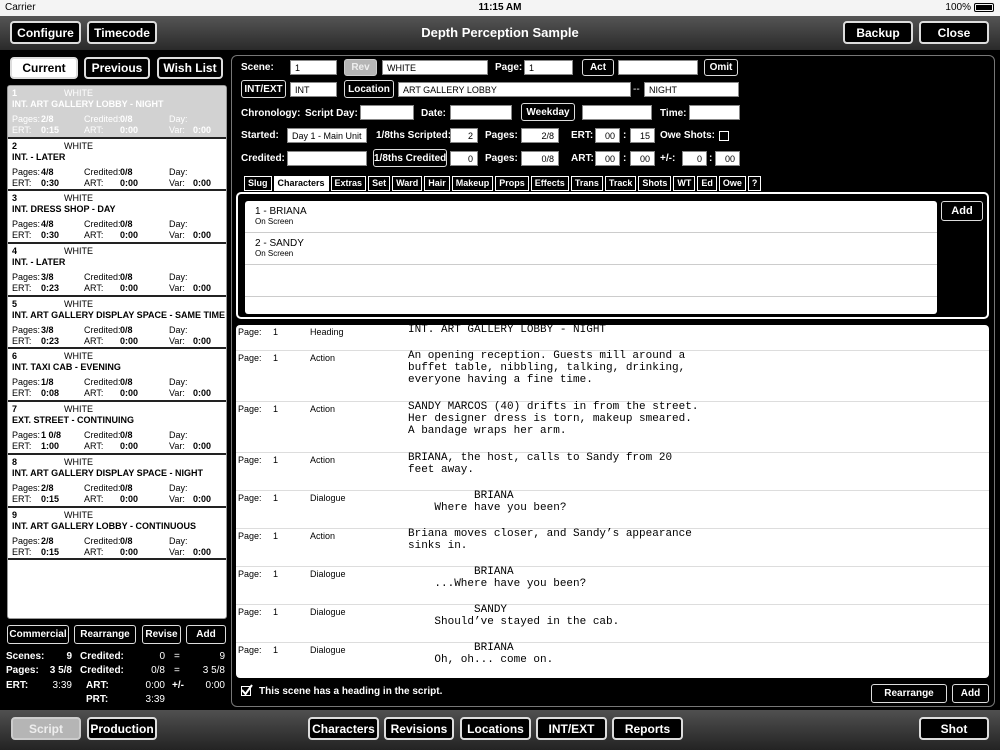 This screenshot has height=750, width=1000. I want to click on date-field, so click(481, 112).